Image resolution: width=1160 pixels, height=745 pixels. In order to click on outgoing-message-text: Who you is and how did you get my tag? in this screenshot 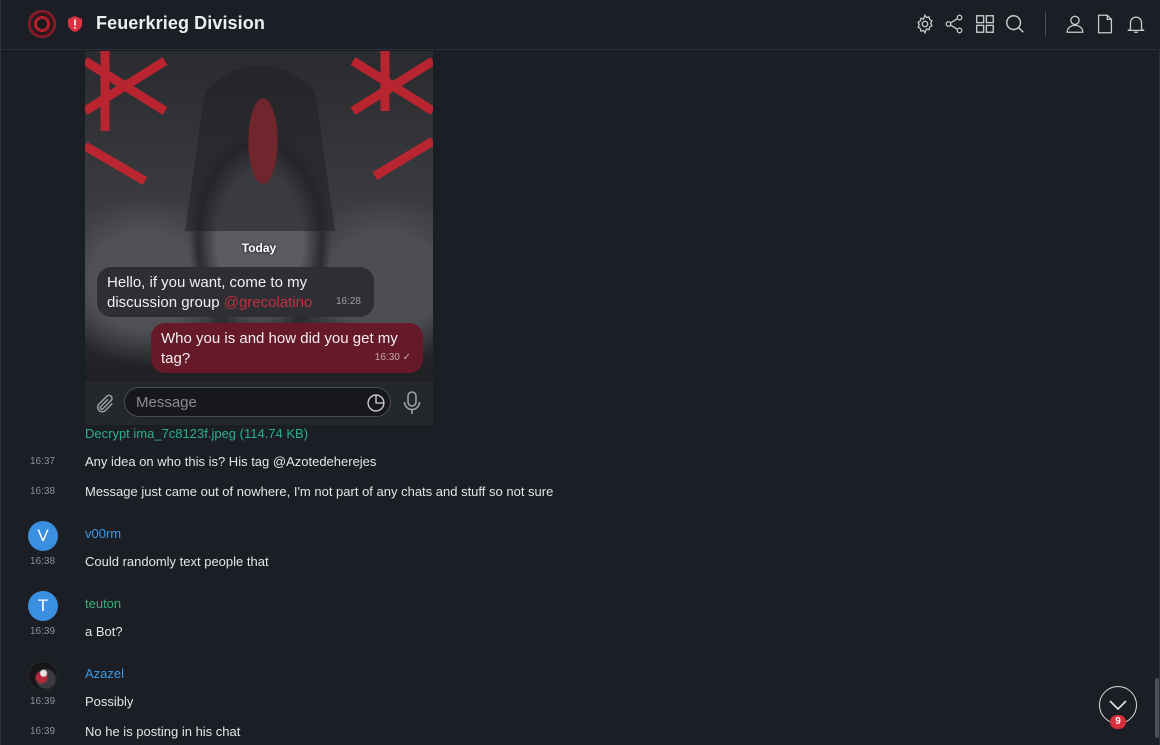, I will do `click(279, 348)`.